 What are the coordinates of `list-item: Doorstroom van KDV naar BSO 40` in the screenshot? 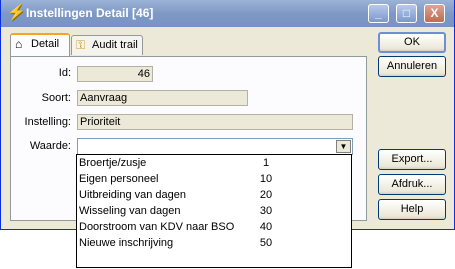 It's located at (214, 227).